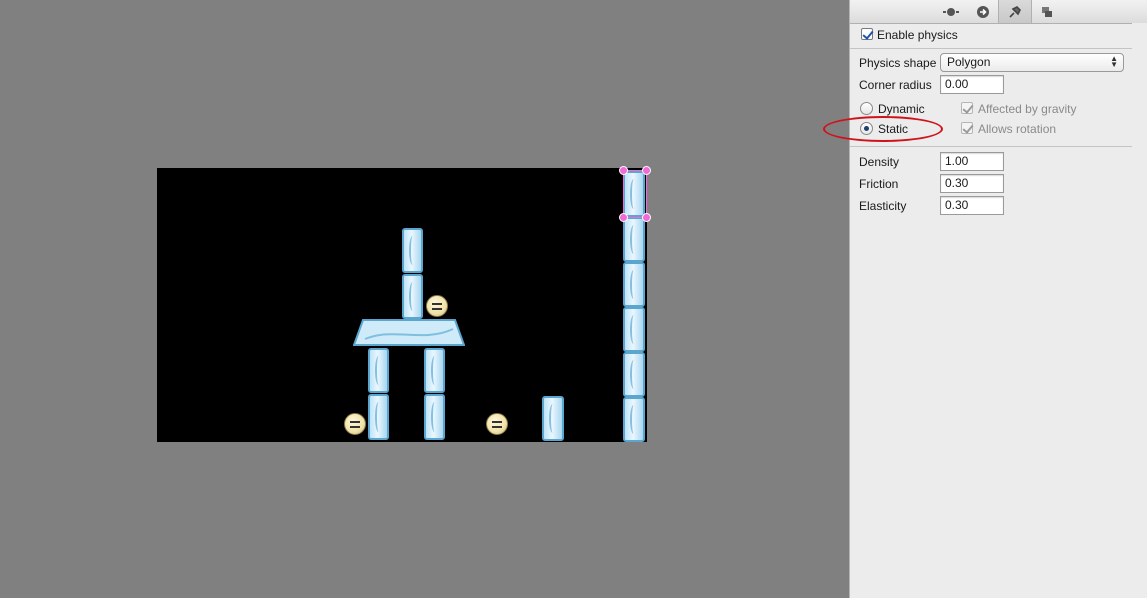  I want to click on pin-icon, so click(1015, 11).